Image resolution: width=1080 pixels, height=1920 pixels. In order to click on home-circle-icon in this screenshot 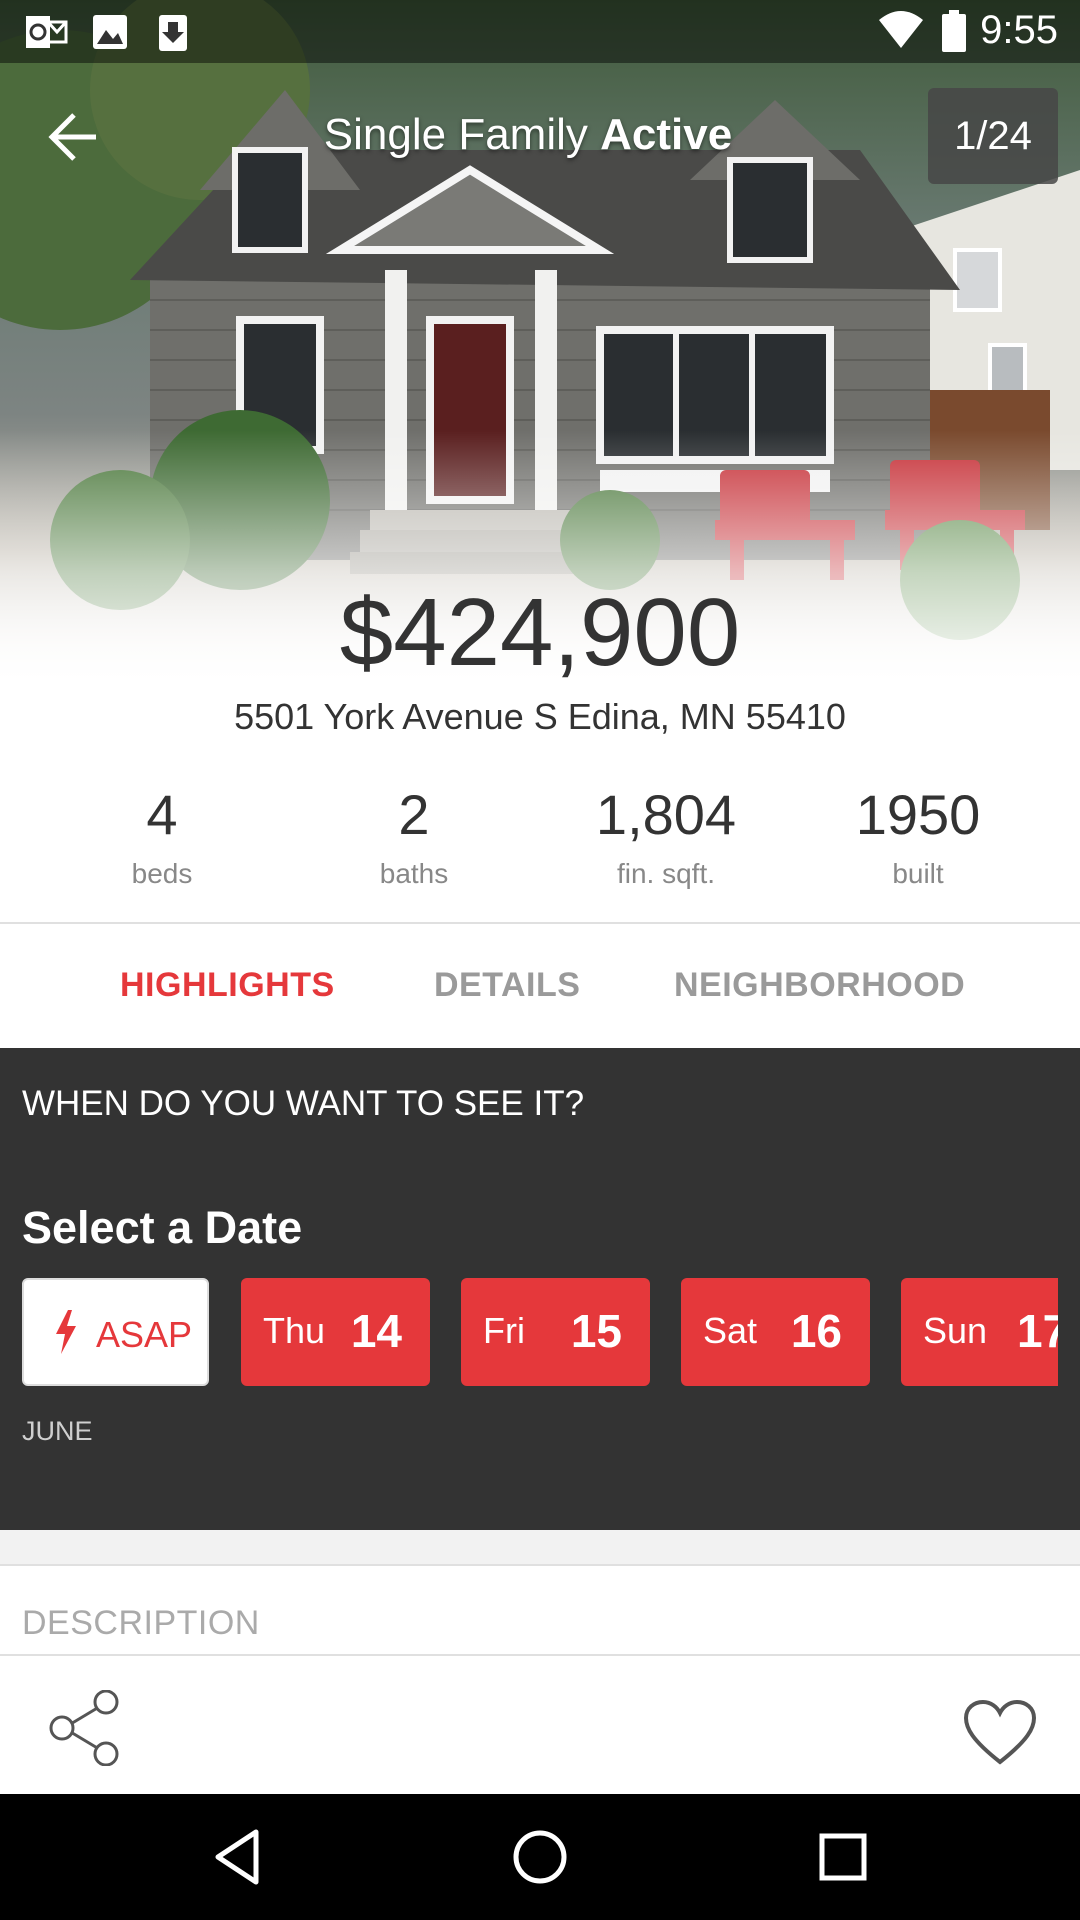, I will do `click(540, 1857)`.